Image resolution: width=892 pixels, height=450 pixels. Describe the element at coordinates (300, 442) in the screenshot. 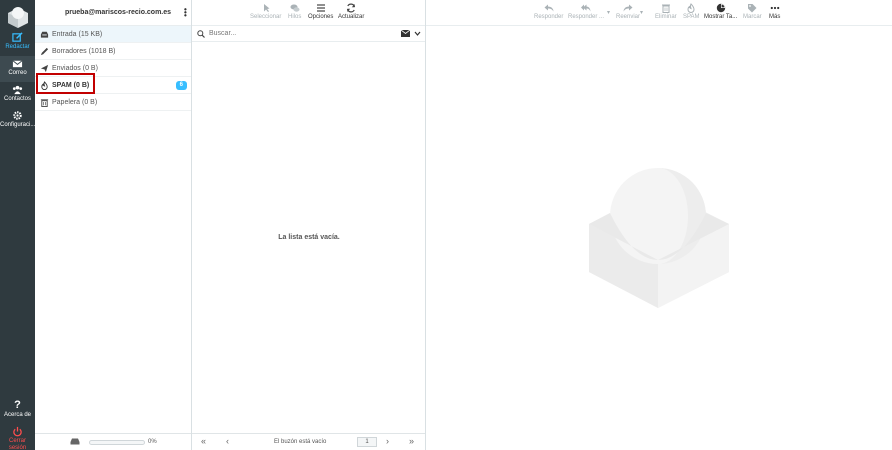

I see `mailbox-count: El buzón está vacío` at that location.